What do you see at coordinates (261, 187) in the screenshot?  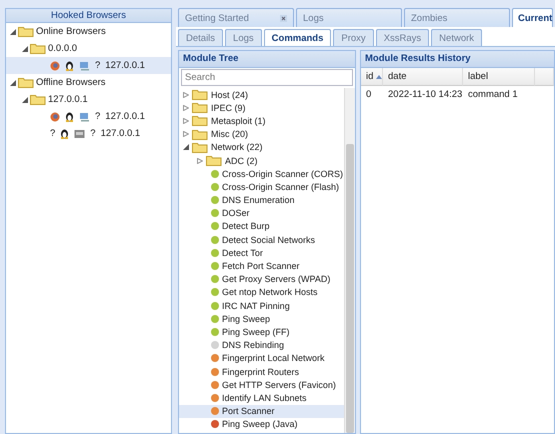 I see `module-item: Cross-Origin Scanner (Flash)` at bounding box center [261, 187].